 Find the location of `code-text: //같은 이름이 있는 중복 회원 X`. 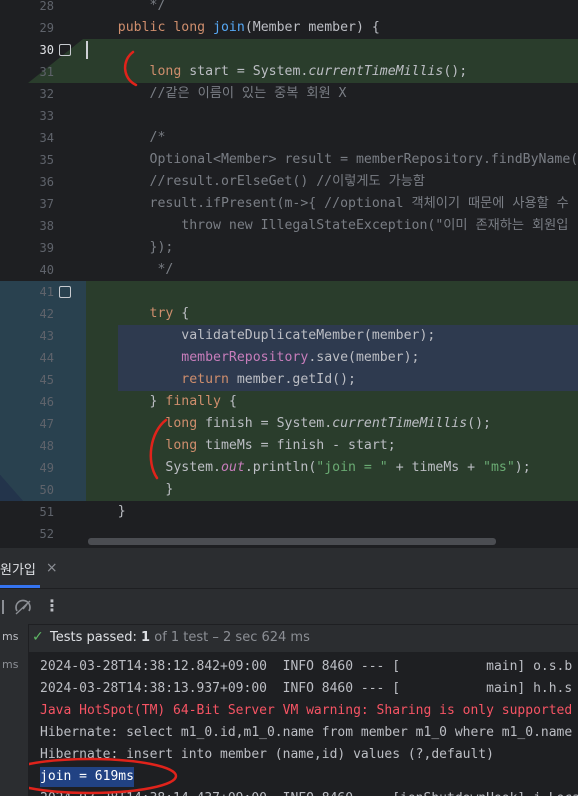

code-text: //같은 이름이 있는 중복 회원 X is located at coordinates (216, 94).